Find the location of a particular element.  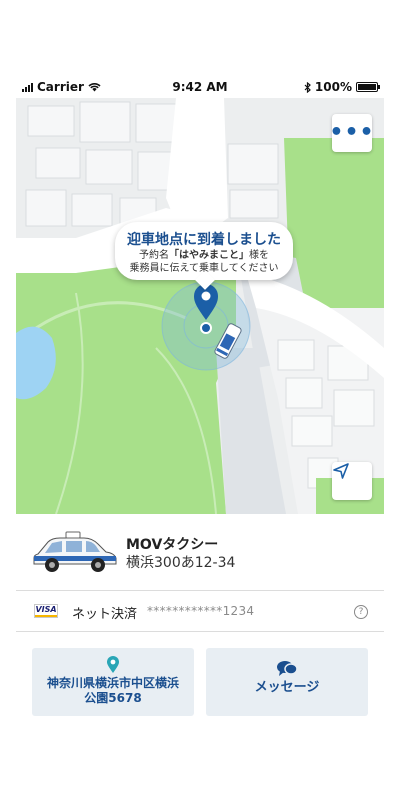

bluetooth-icon is located at coordinates (307, 87).